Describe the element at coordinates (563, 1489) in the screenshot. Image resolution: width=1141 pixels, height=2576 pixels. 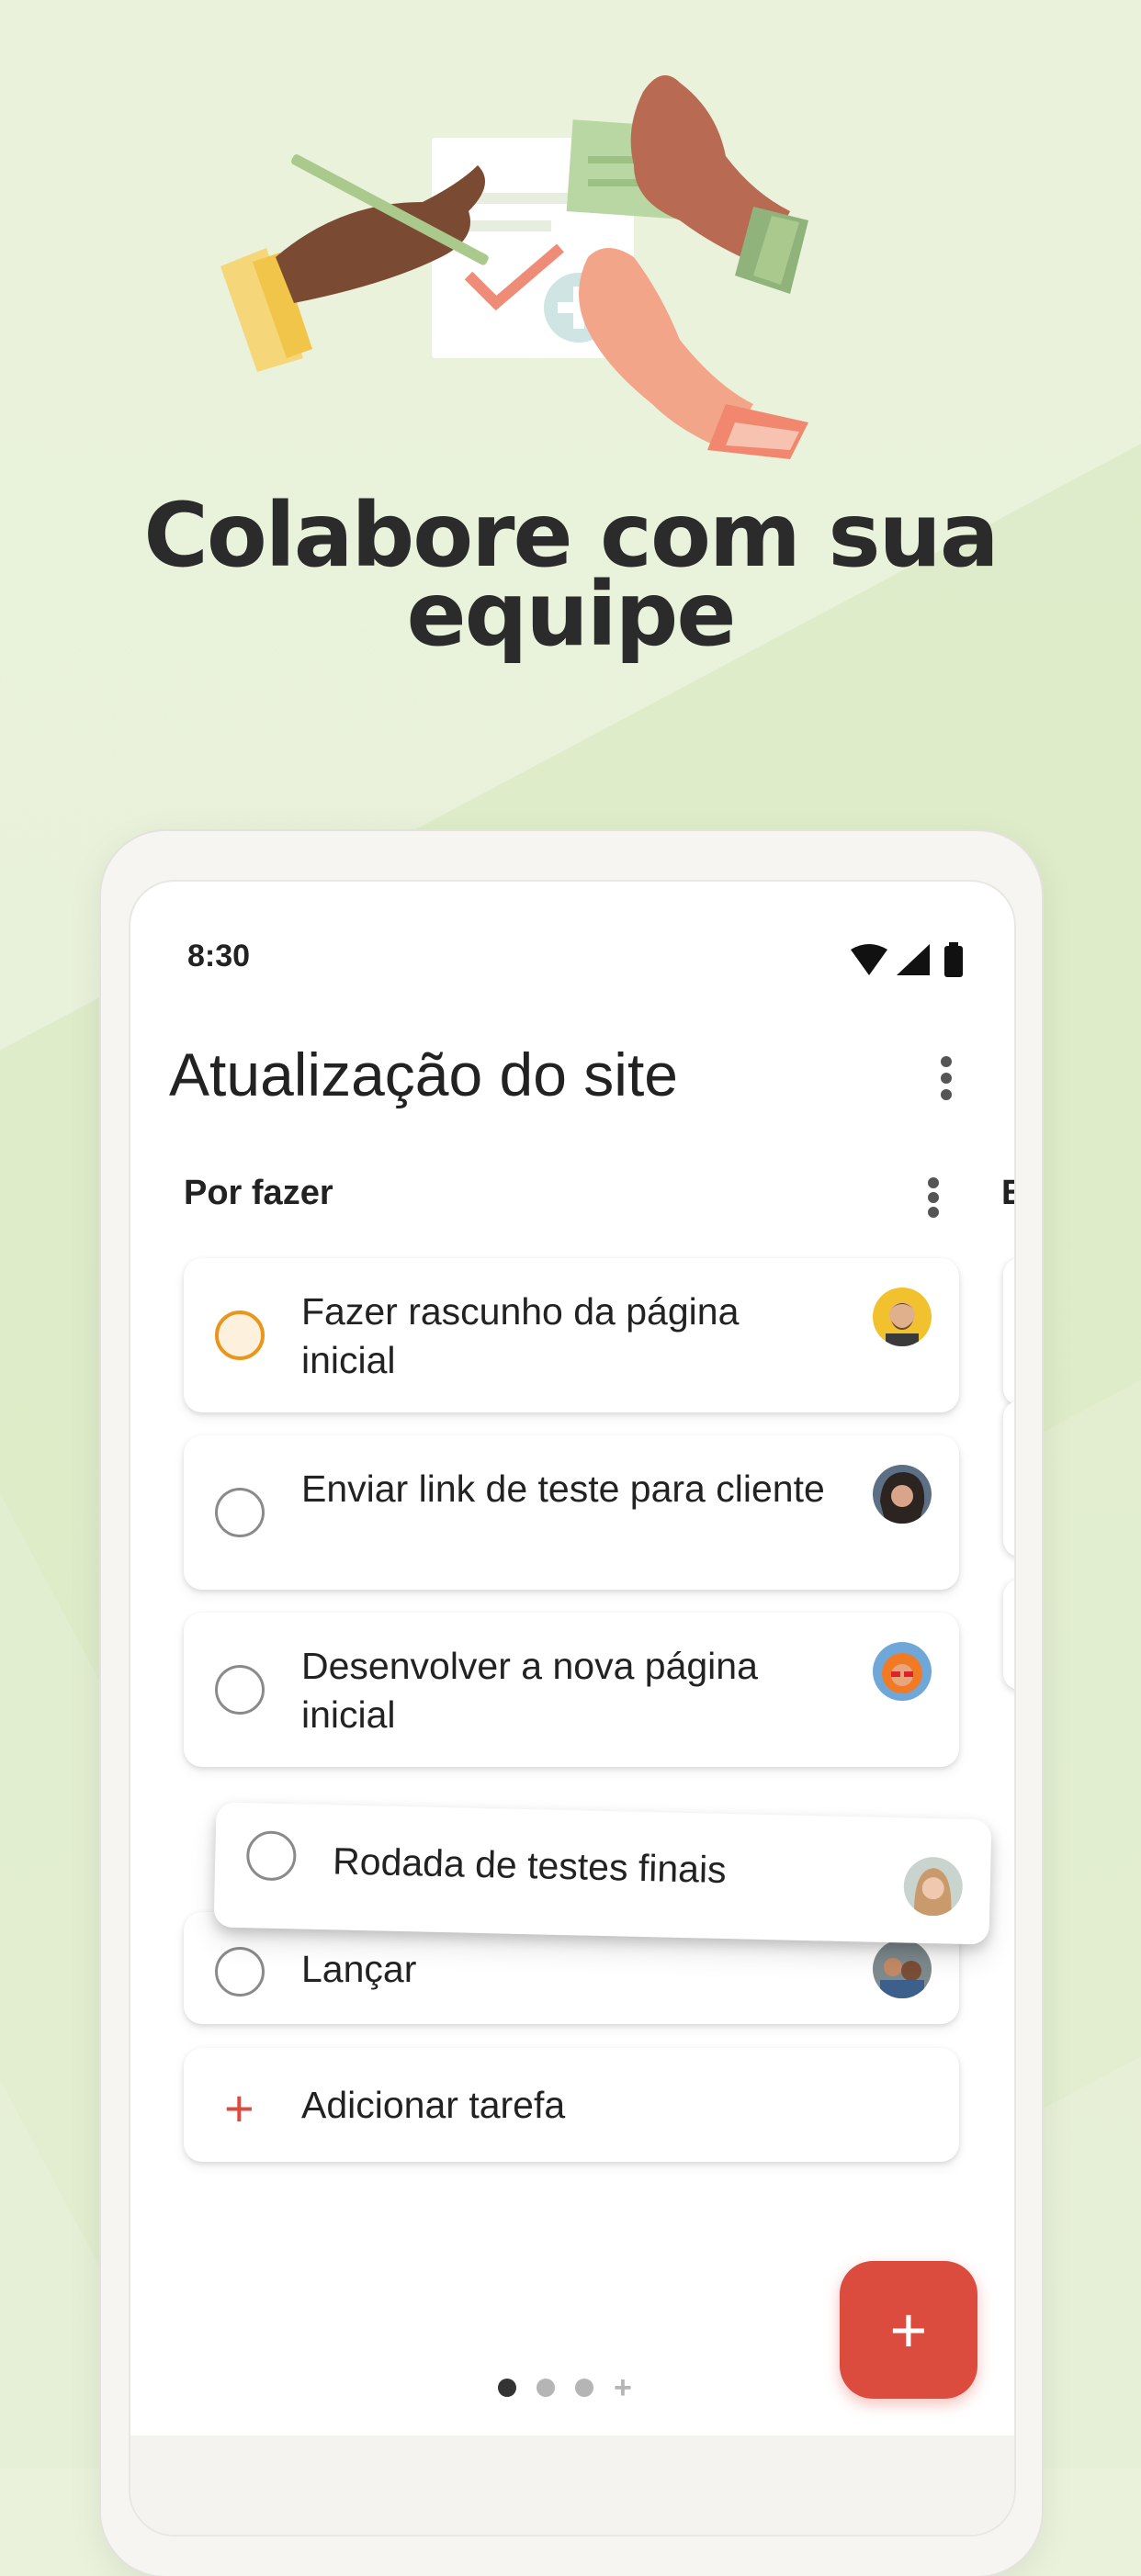
I see `task-text: Enviar link de teste para cliente` at that location.